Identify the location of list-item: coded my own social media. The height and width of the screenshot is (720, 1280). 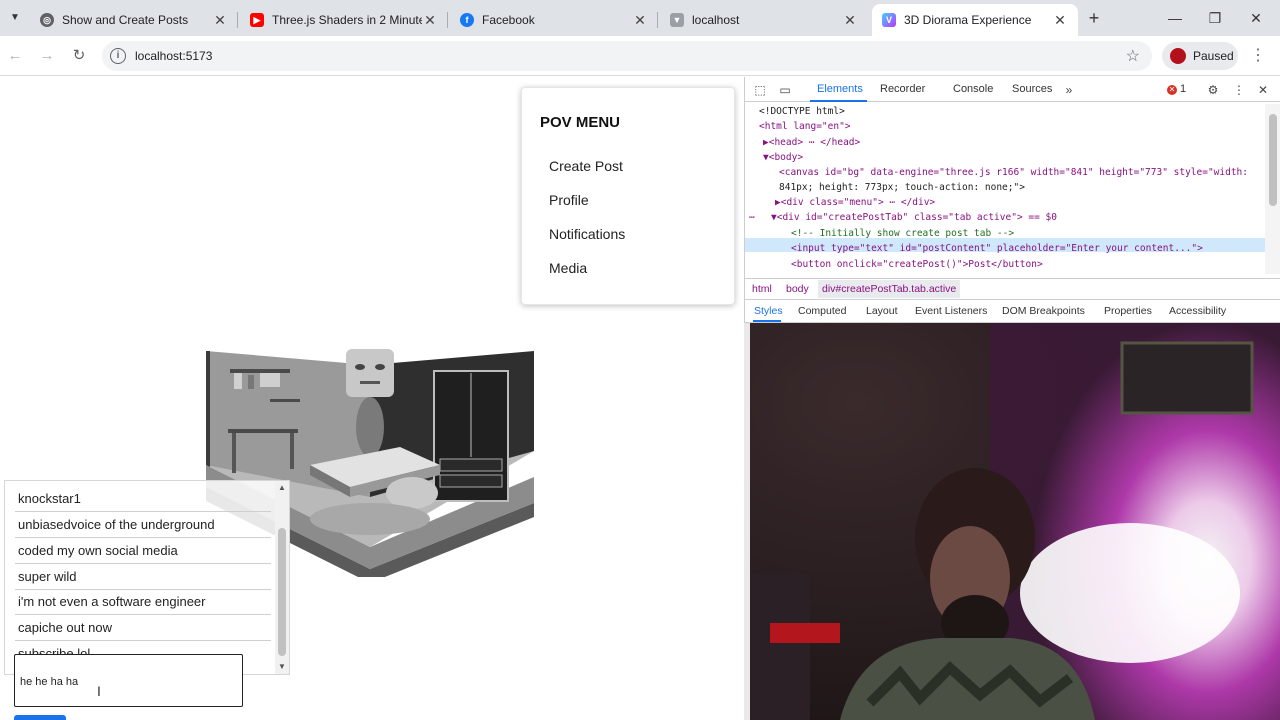
(98, 550).